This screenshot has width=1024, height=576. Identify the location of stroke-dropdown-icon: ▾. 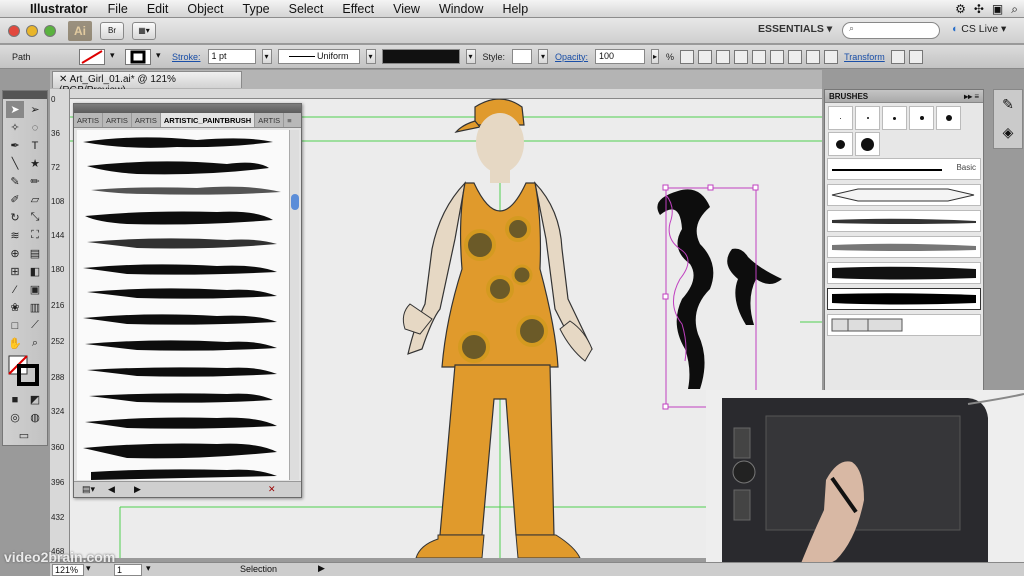
(161, 57).